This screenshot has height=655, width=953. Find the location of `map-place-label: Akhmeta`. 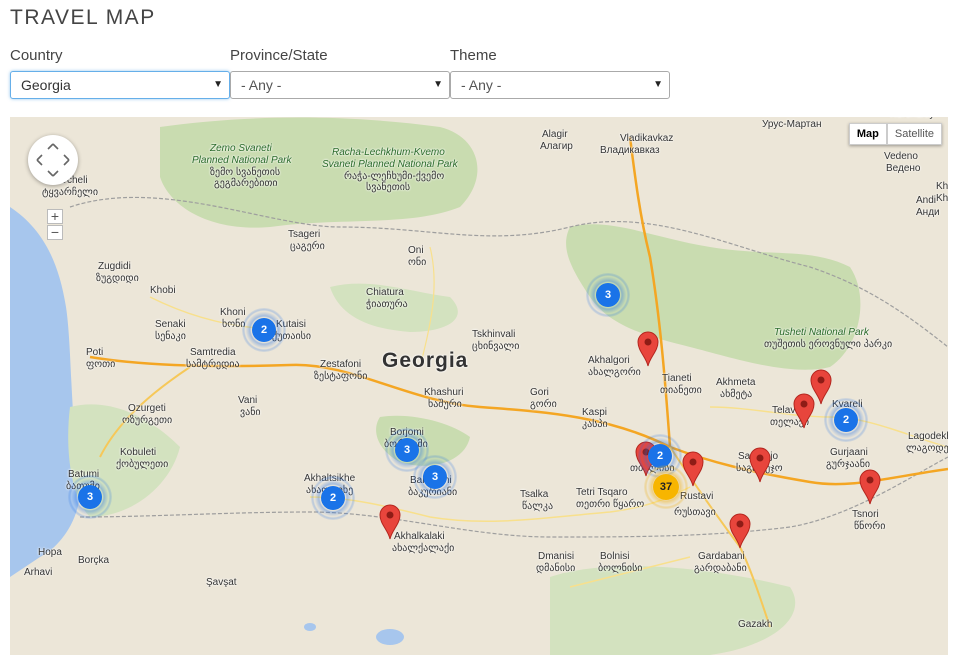

map-place-label: Akhmeta is located at coordinates (736, 382).